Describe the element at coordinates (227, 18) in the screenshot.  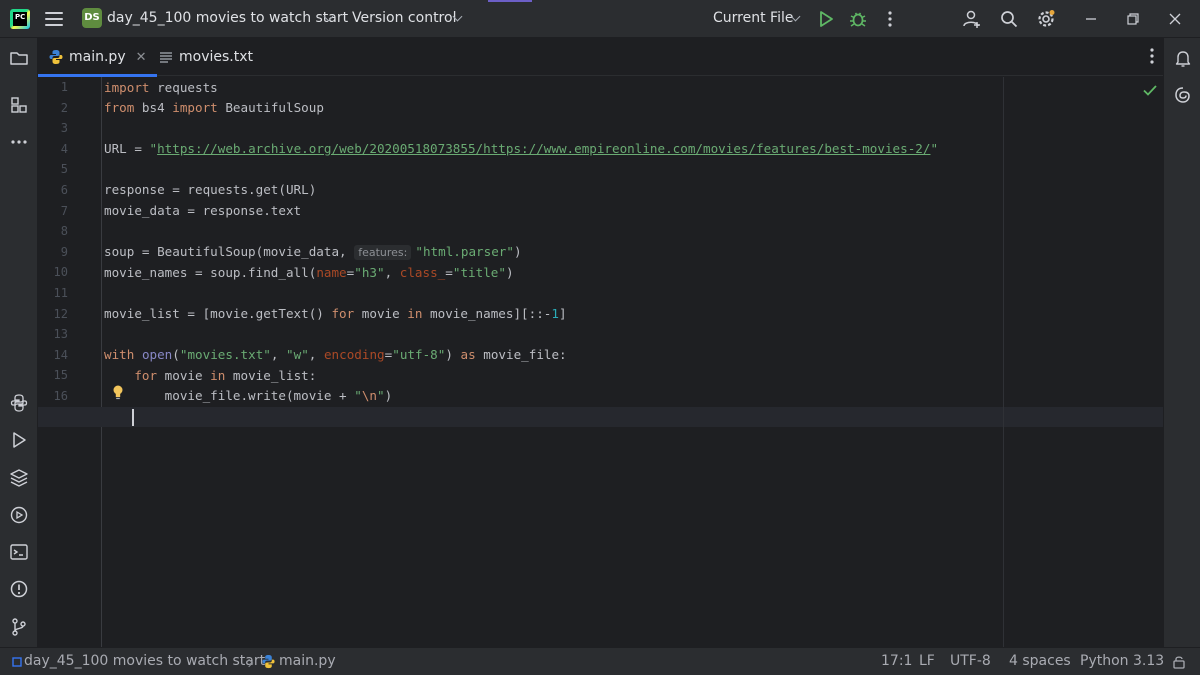
I see `project-name: day_45_100 movies to watch start` at that location.